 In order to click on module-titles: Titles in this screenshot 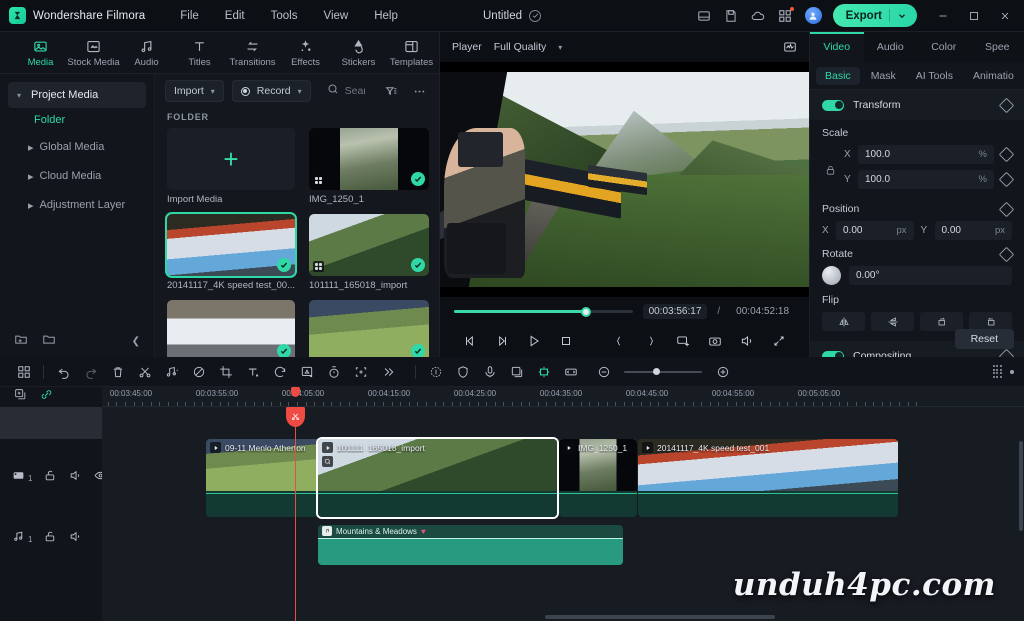, I will do `click(199, 52)`.